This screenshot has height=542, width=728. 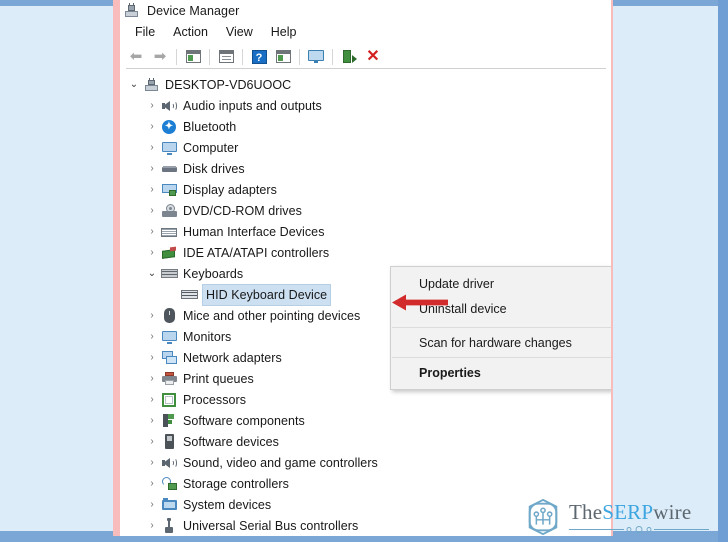 I want to click on tree-row-audio-inputs-and-outputs: › Audio inputs and outputs, so click(x=365, y=105).